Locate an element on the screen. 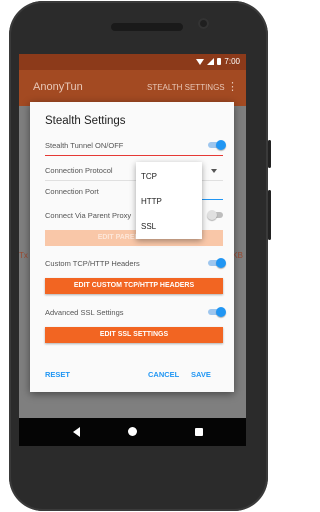  custom-headers-switch is located at coordinates (217, 263).